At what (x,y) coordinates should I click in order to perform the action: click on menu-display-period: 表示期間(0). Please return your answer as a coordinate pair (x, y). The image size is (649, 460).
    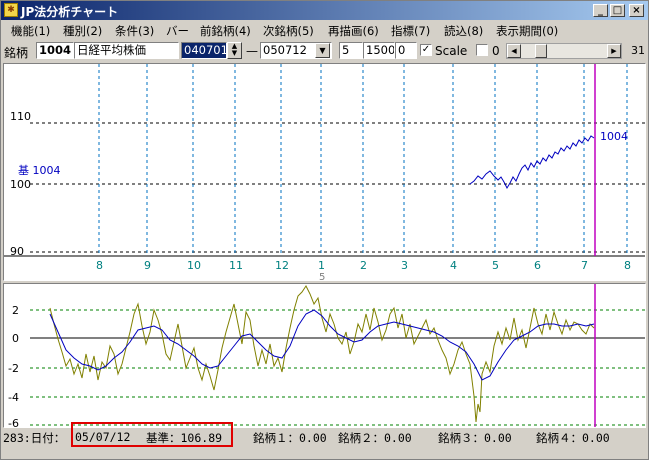
    Looking at the image, I should click on (527, 31).